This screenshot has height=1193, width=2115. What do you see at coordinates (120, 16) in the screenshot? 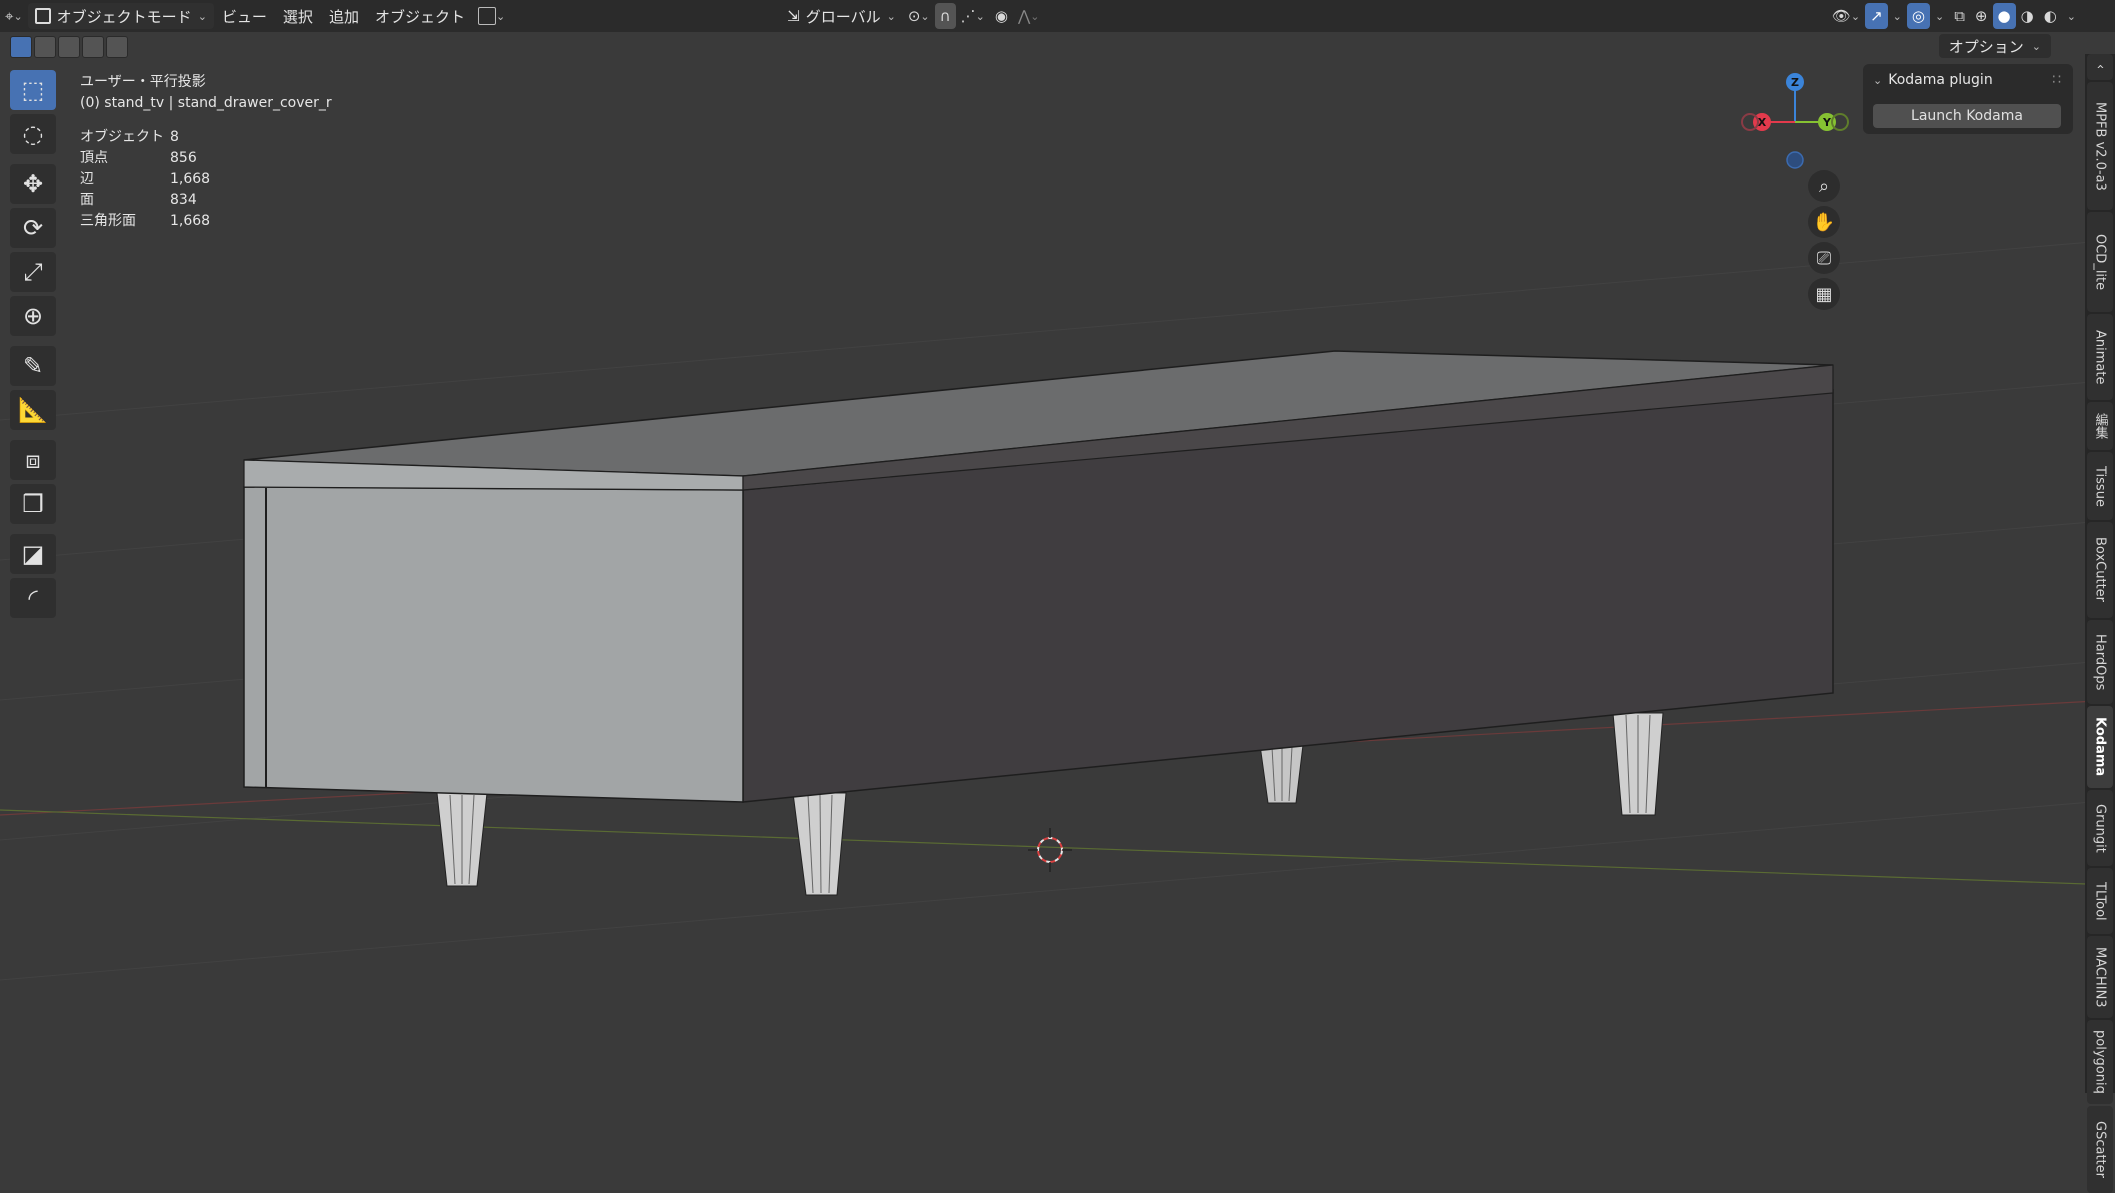
I see `mode-dropdown: オブジェクトモード ⌄` at bounding box center [120, 16].